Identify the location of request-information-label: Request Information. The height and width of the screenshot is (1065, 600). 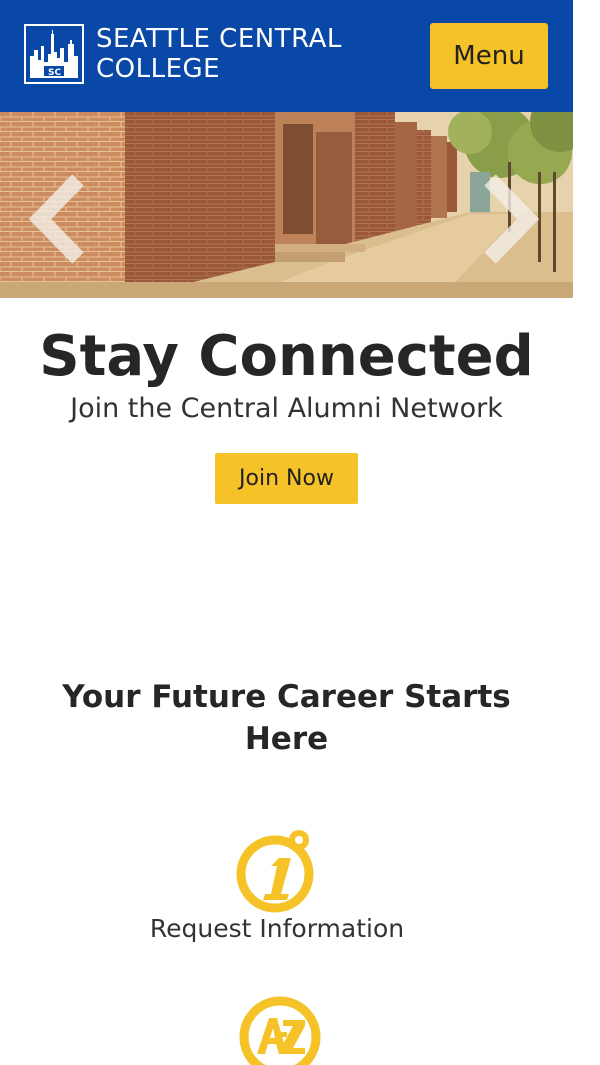
(277, 928).